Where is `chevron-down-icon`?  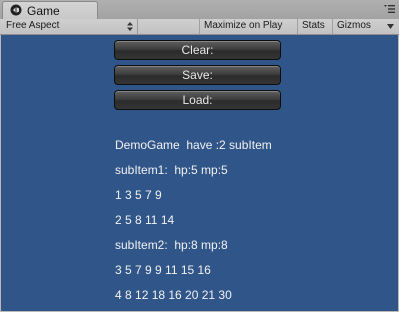
chevron-down-icon is located at coordinates (390, 26).